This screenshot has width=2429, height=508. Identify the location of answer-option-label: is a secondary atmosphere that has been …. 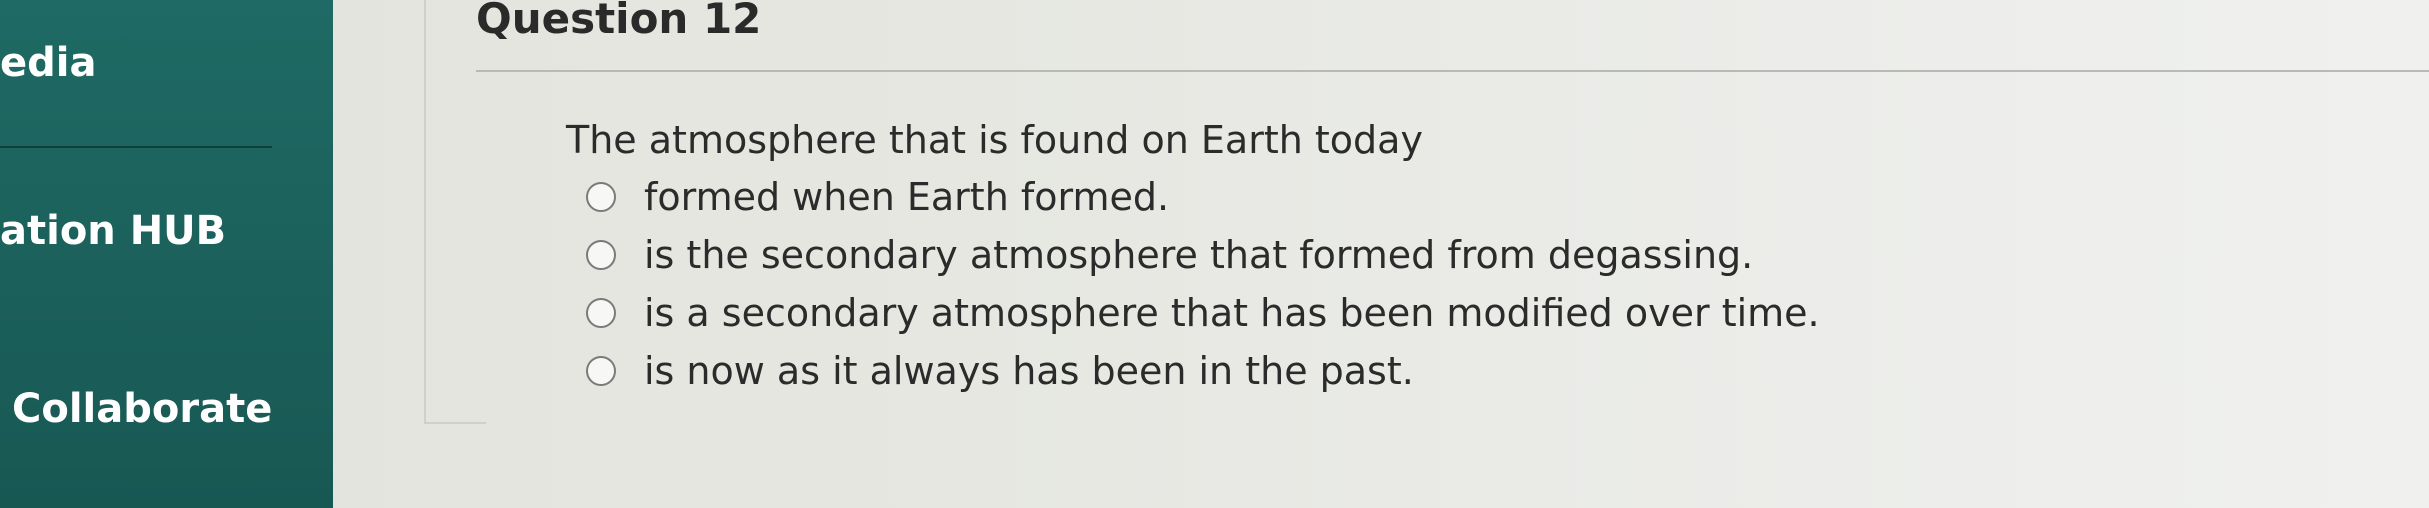
(1232, 313).